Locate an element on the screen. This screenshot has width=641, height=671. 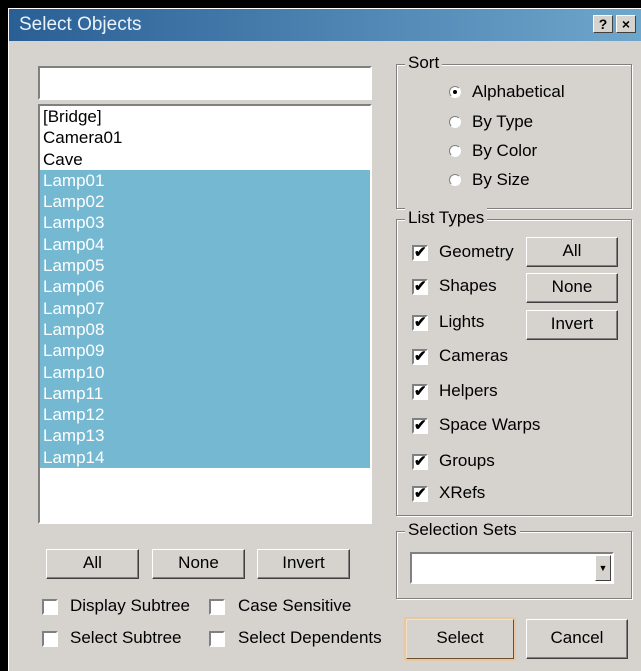
groups-label: Groups is located at coordinates (467, 460).